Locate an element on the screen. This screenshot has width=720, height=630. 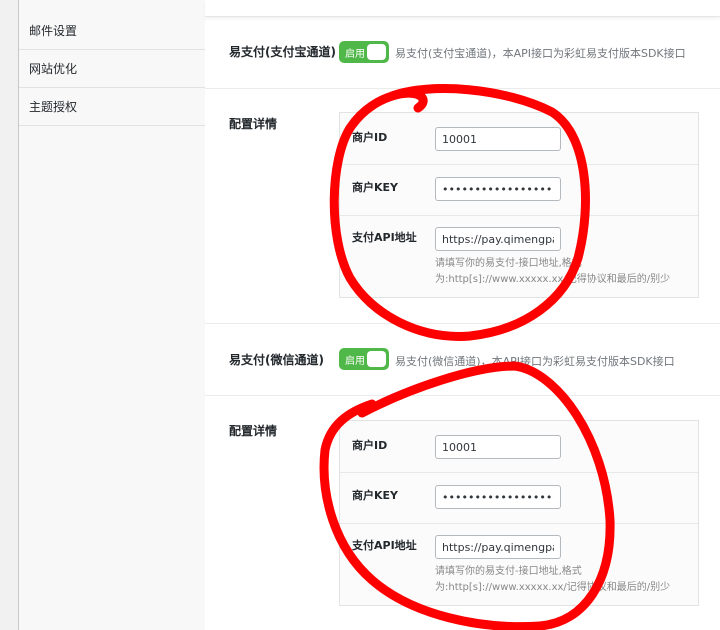
wechat-description: 易支付(微信通道)，本API接口为彩虹易支付版本SDK接口 is located at coordinates (535, 361).